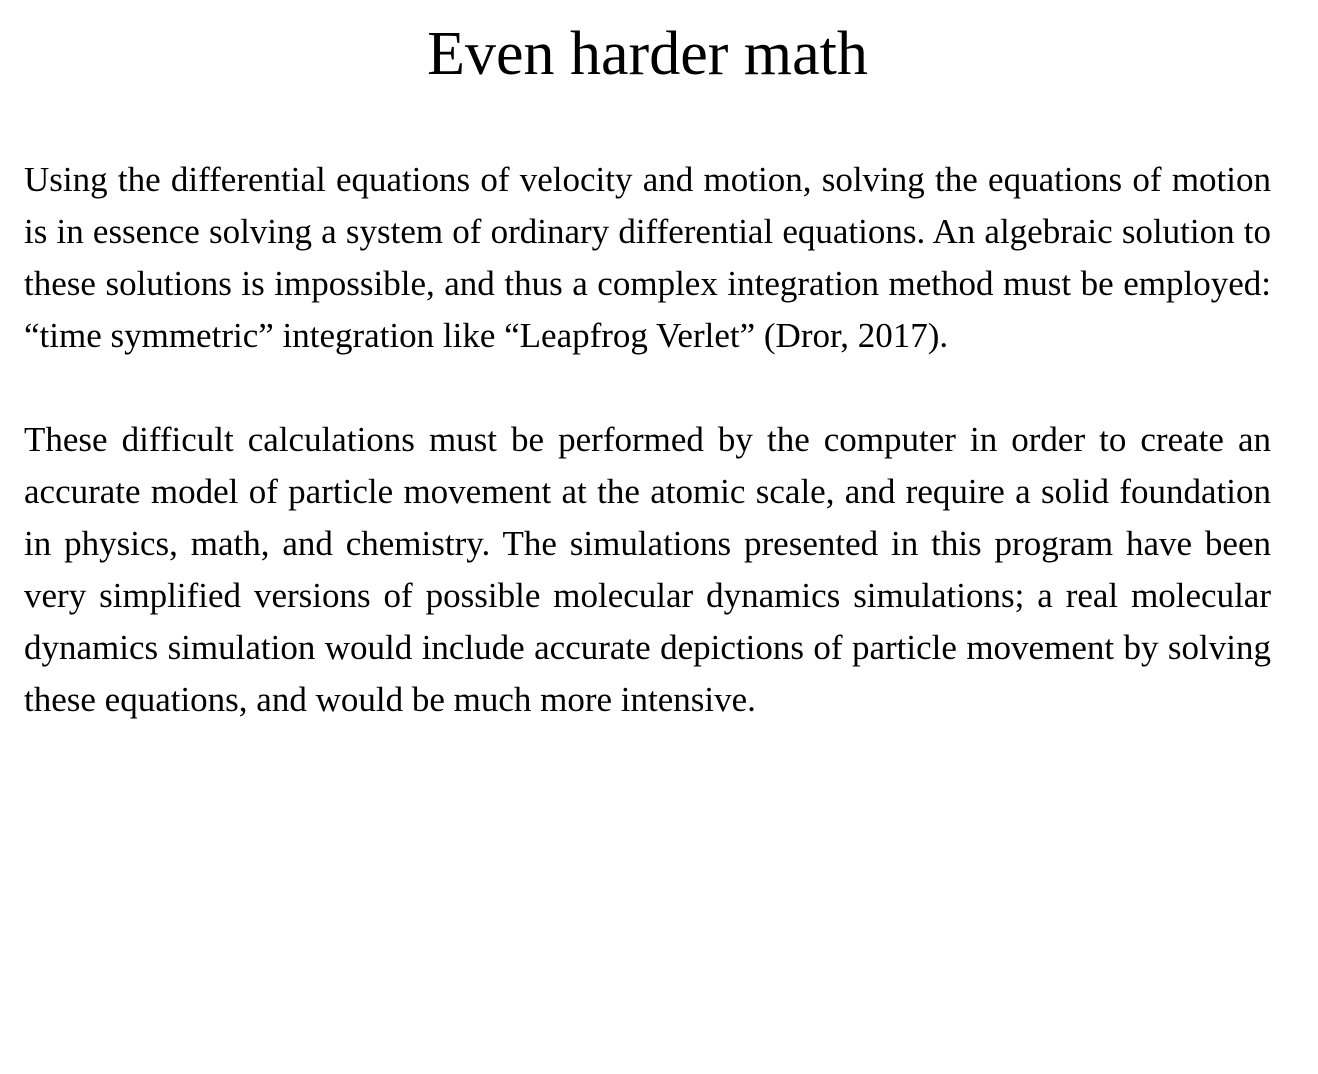  I want to click on page-title: Even harder math, so click(647, 54).